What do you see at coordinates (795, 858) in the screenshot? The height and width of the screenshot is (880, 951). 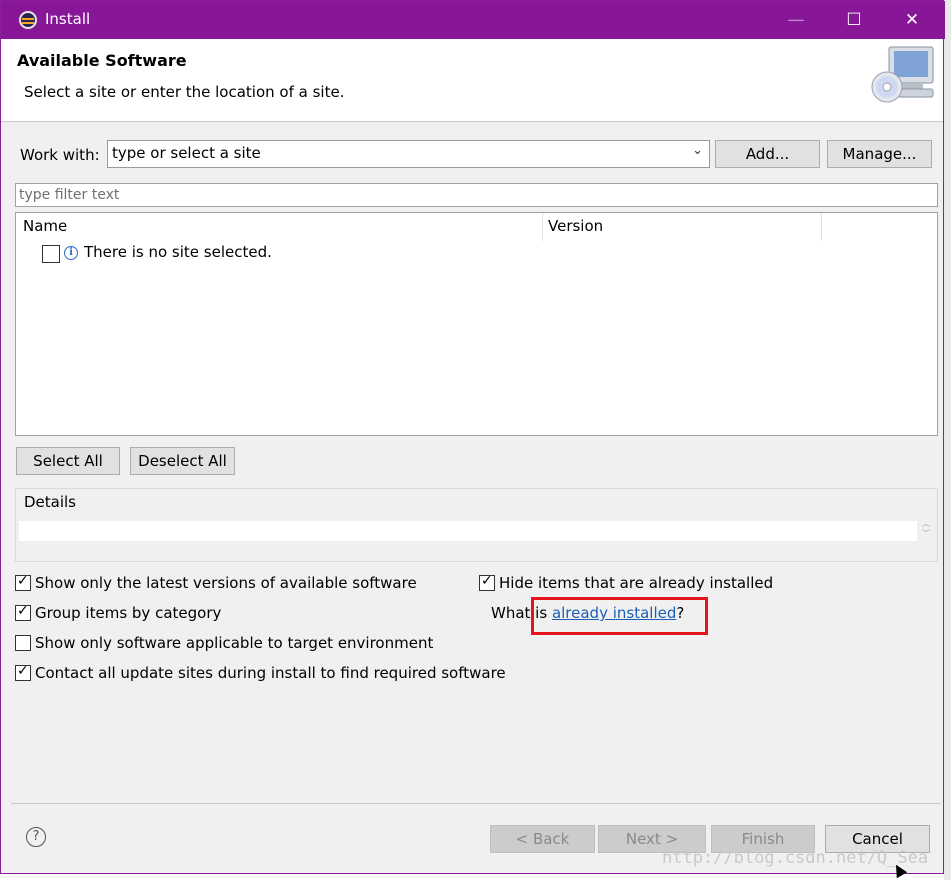 I see `watermark-text: http://blog.csdn.net/Q_Sea` at bounding box center [795, 858].